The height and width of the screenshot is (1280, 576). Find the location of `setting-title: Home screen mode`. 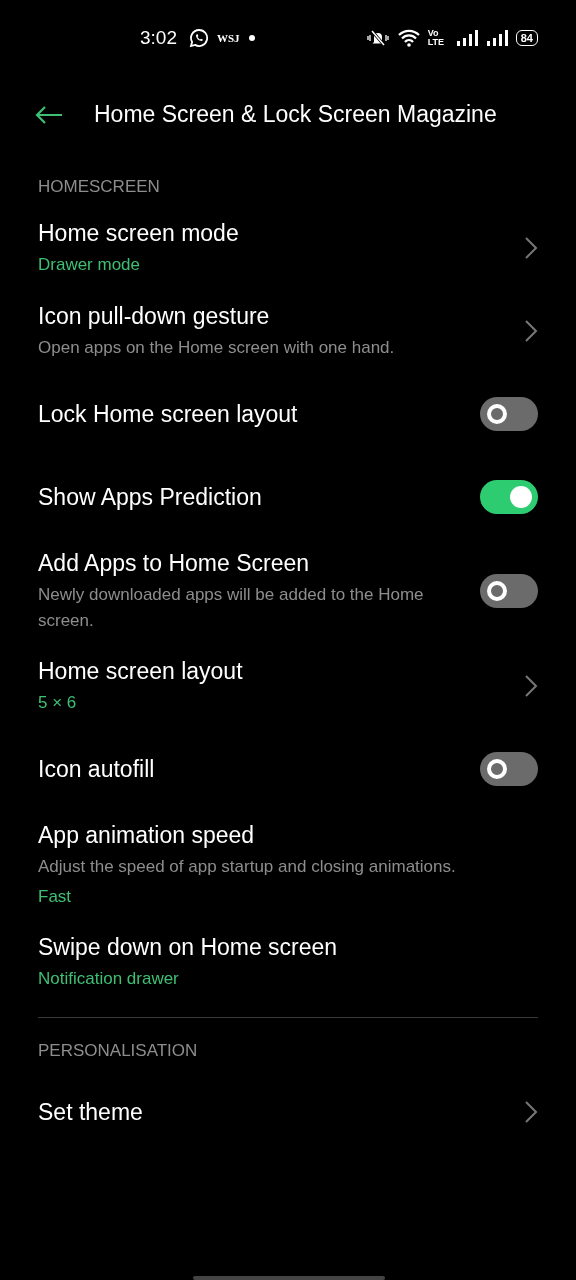

setting-title: Home screen mode is located at coordinates (139, 233).